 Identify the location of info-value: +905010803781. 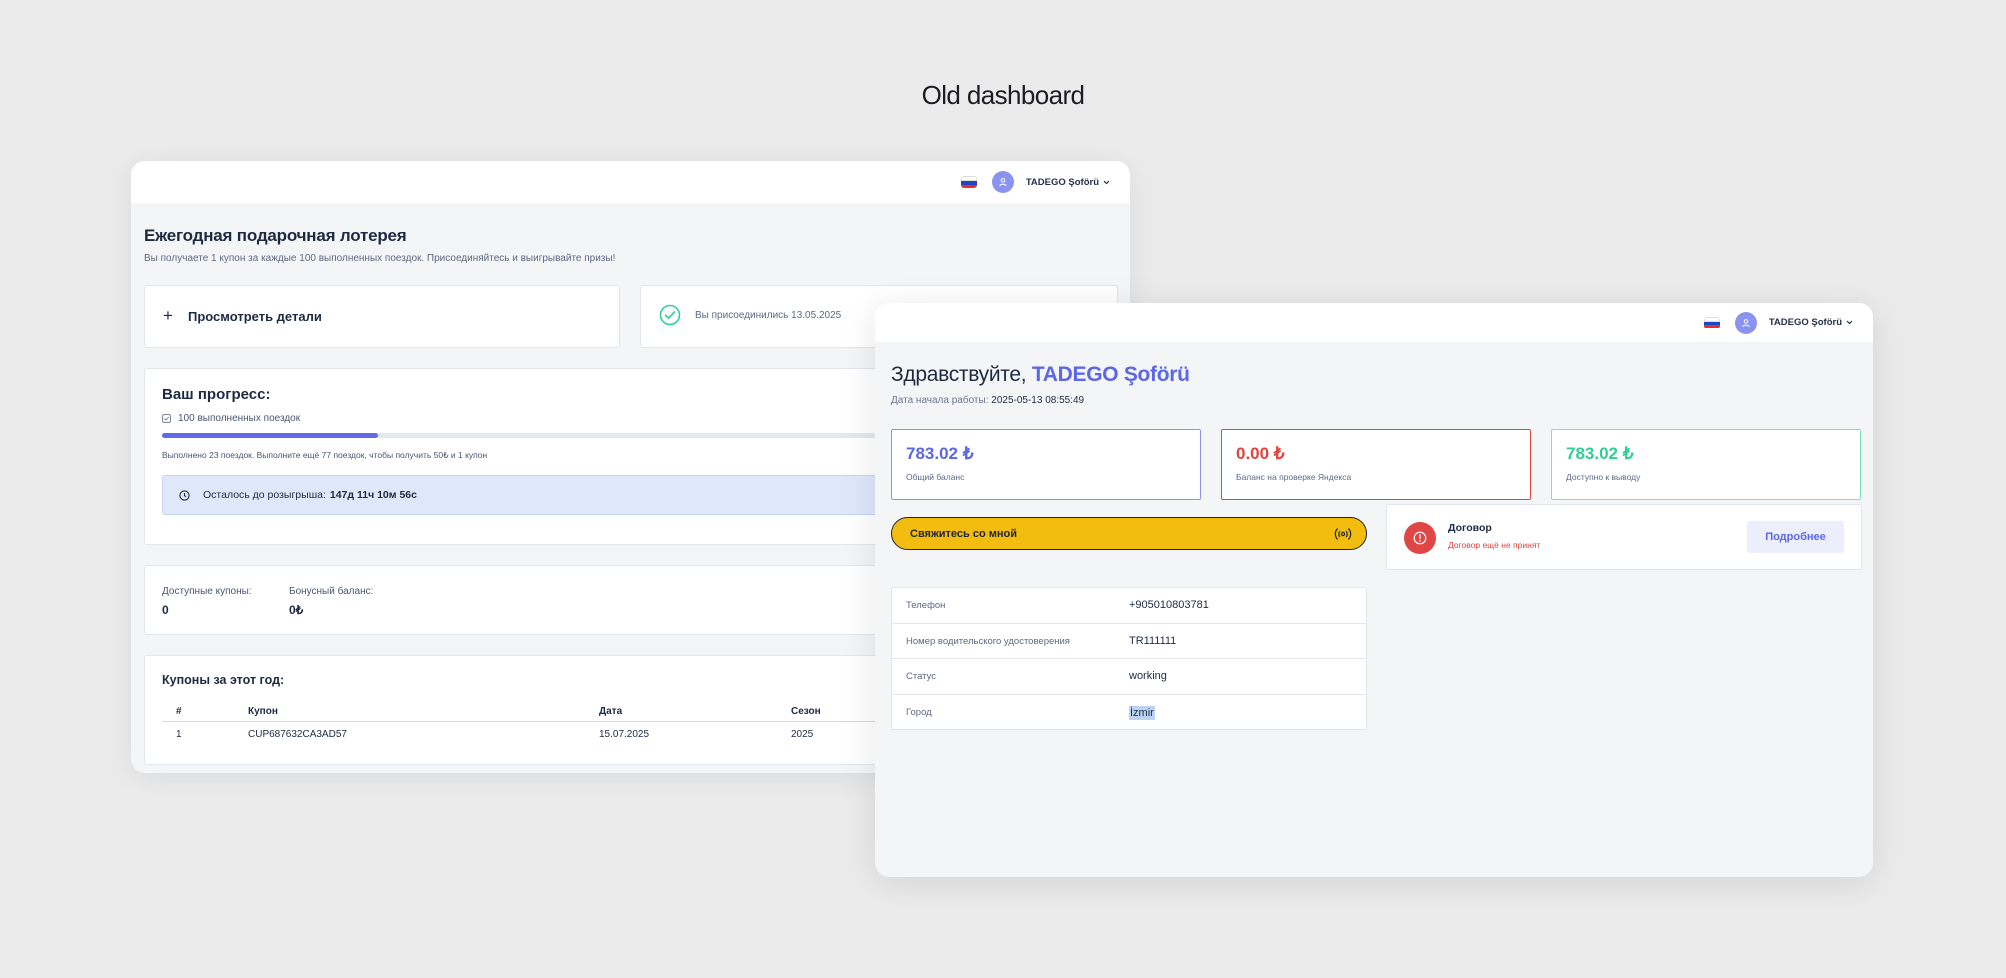
(1169, 605).